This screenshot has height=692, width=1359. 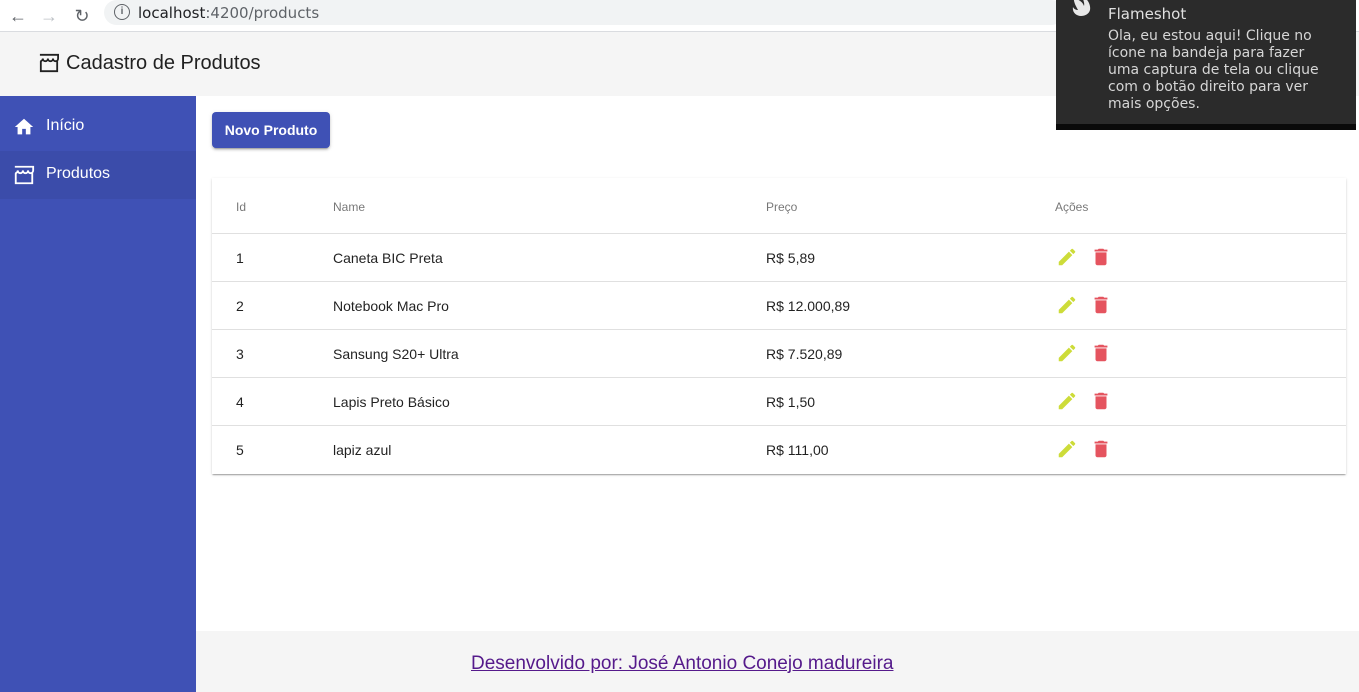 I want to click on table-row: 1 Caneta BIC Preta R$ 5,89, so click(x=779, y=258).